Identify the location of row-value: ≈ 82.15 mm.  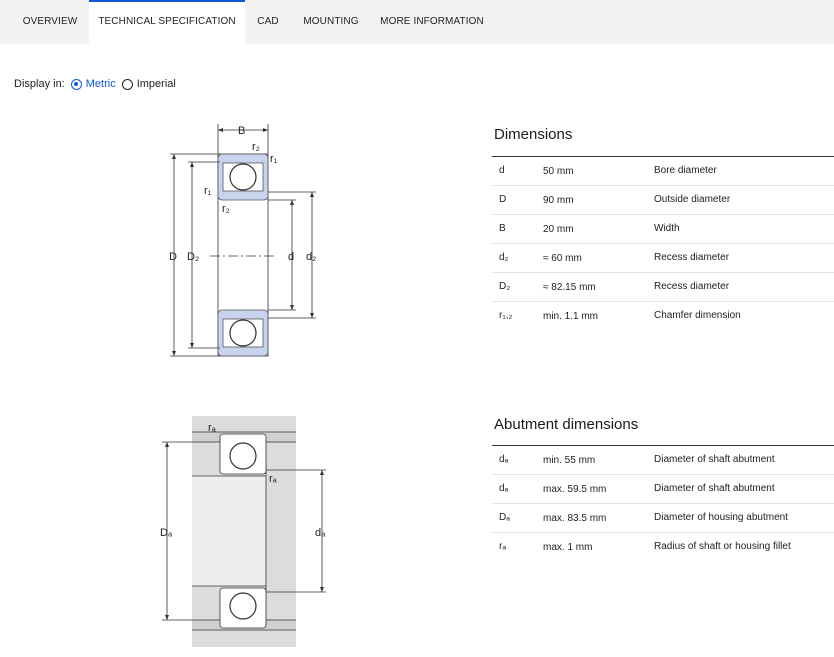
(569, 287).